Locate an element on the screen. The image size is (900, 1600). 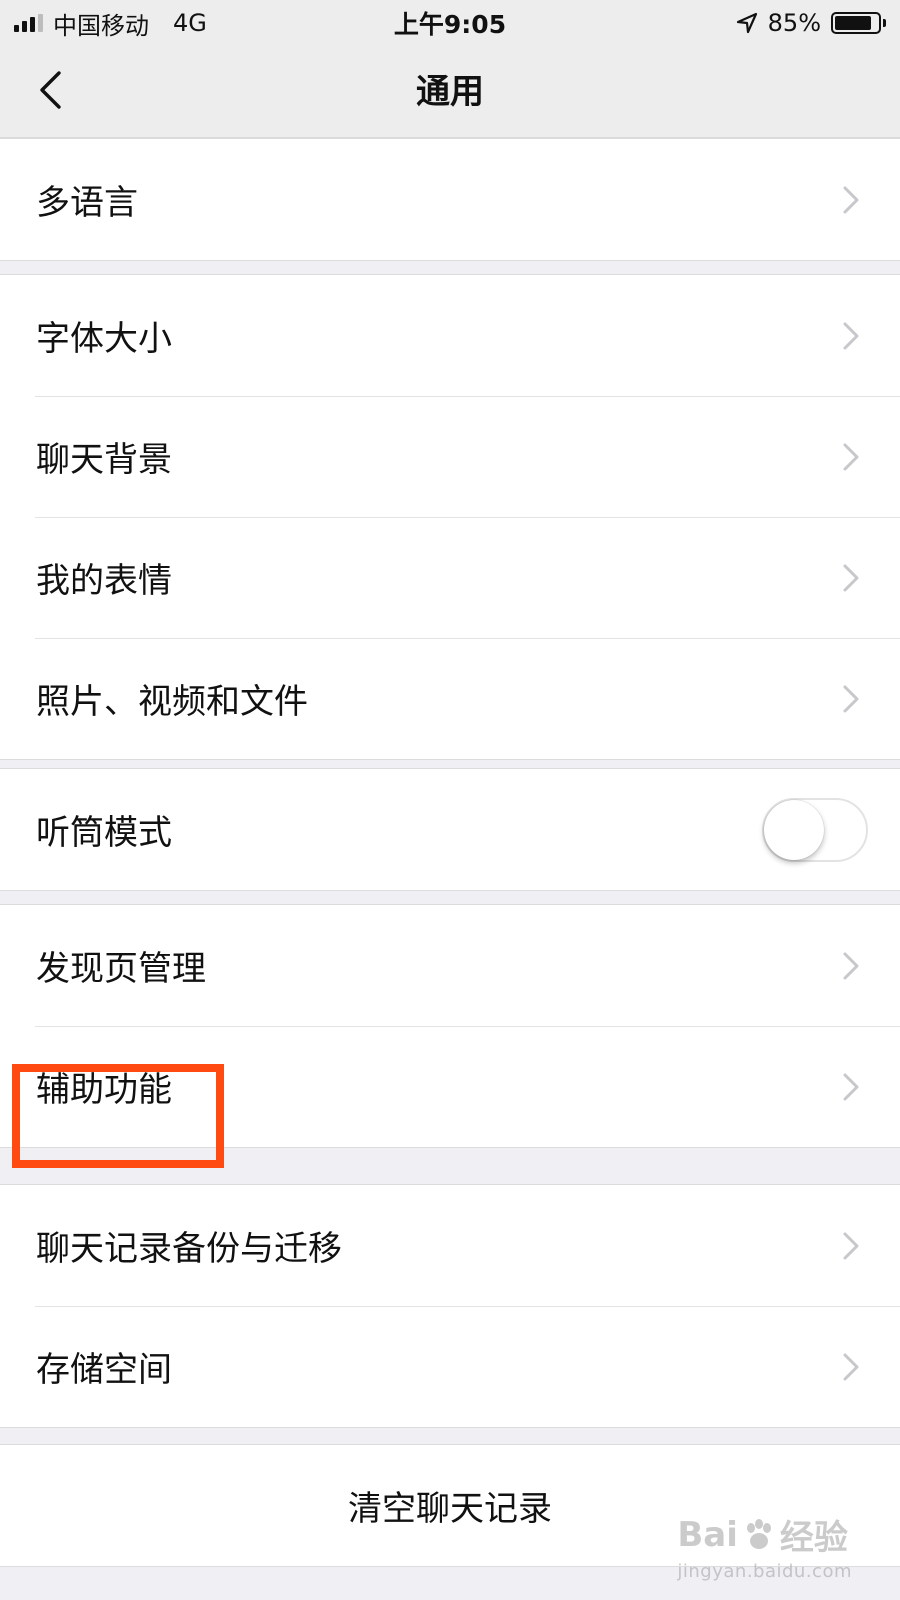
row-font-size: 字体大小 is located at coordinates (450, 335).